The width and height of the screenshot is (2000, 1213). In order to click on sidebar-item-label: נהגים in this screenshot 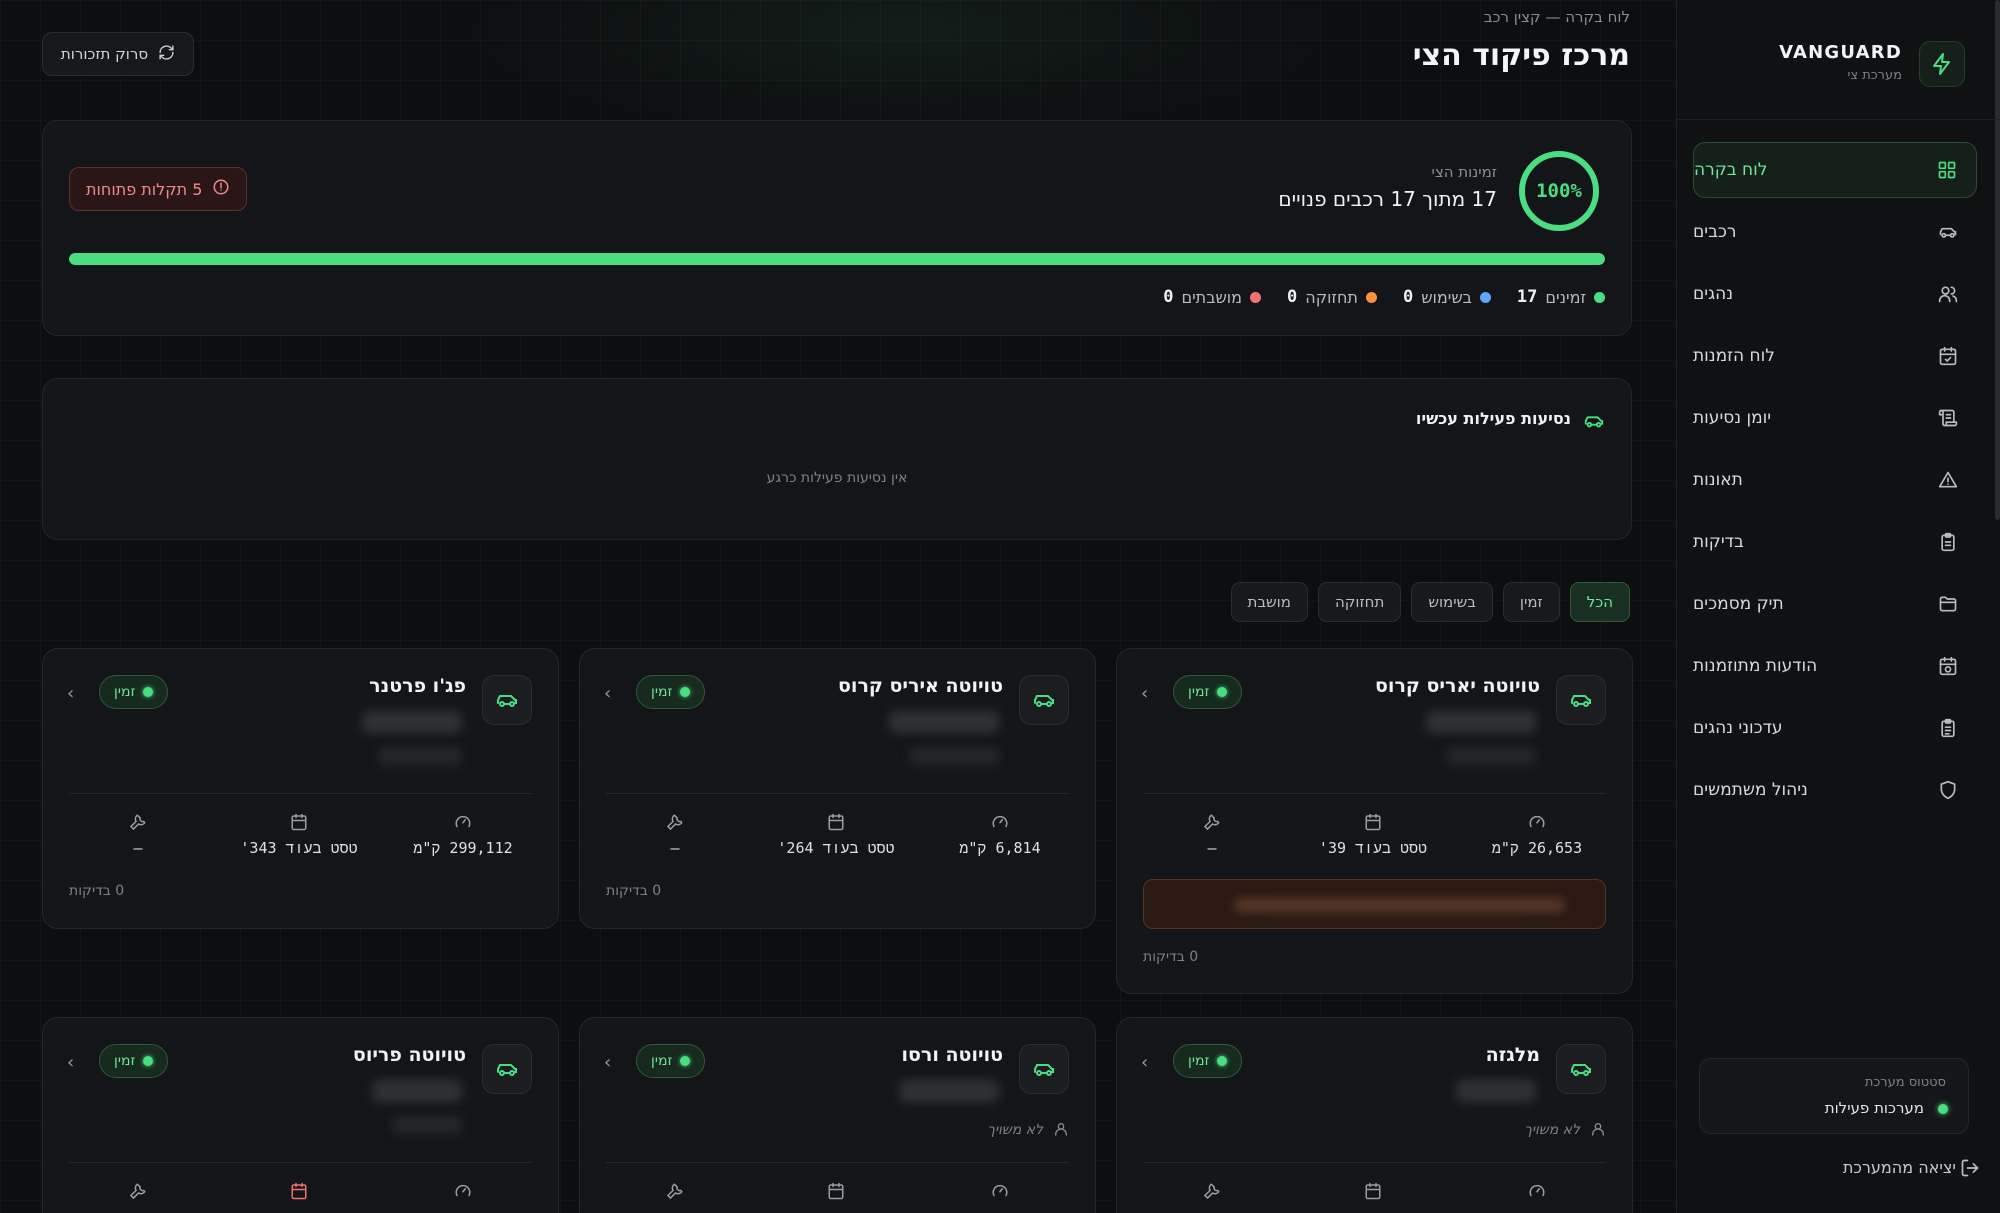, I will do `click(1713, 294)`.